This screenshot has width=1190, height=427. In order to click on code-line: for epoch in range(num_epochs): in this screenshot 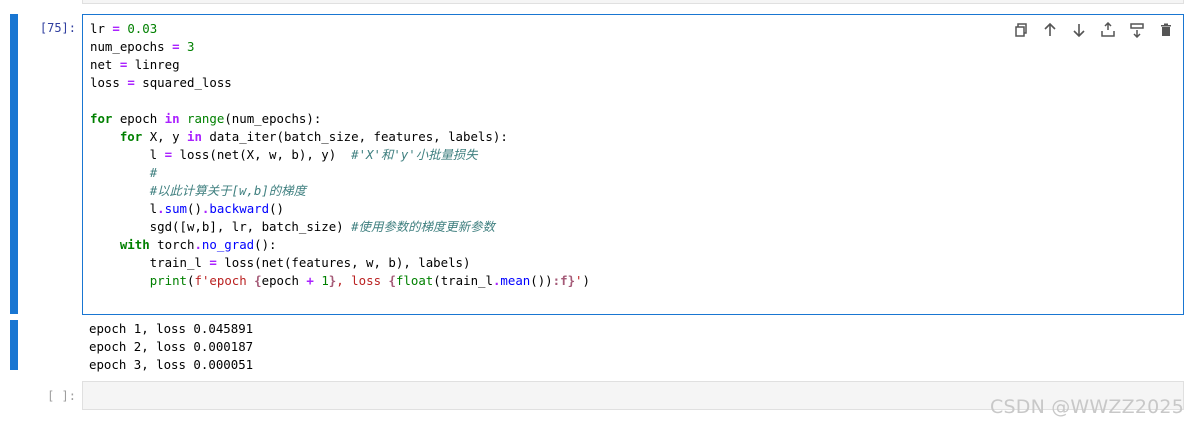, I will do `click(206, 118)`.